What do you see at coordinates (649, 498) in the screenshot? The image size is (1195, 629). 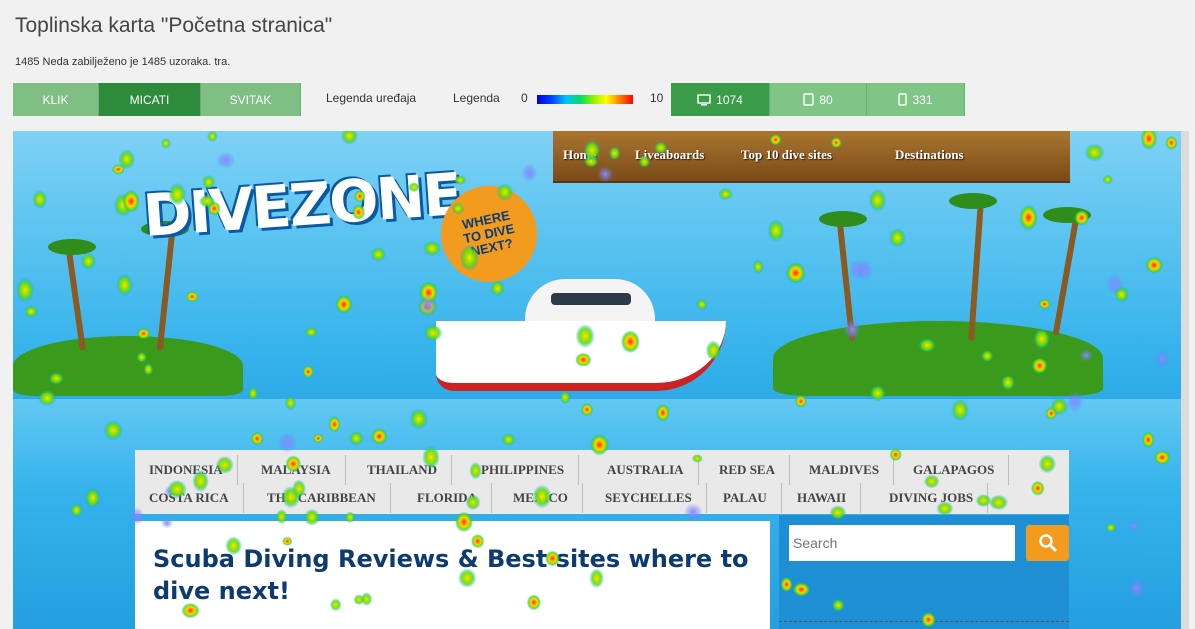 I see `menu-item-seychelles: SEYCHELLES` at bounding box center [649, 498].